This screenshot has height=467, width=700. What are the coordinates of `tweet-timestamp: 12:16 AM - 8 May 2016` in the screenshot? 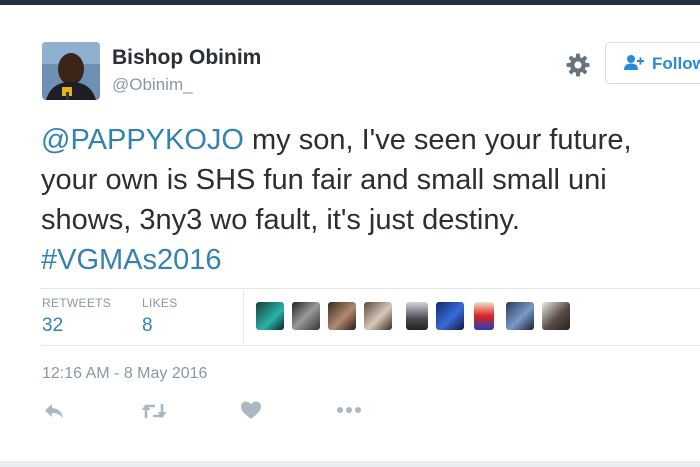 It's located at (124, 374).